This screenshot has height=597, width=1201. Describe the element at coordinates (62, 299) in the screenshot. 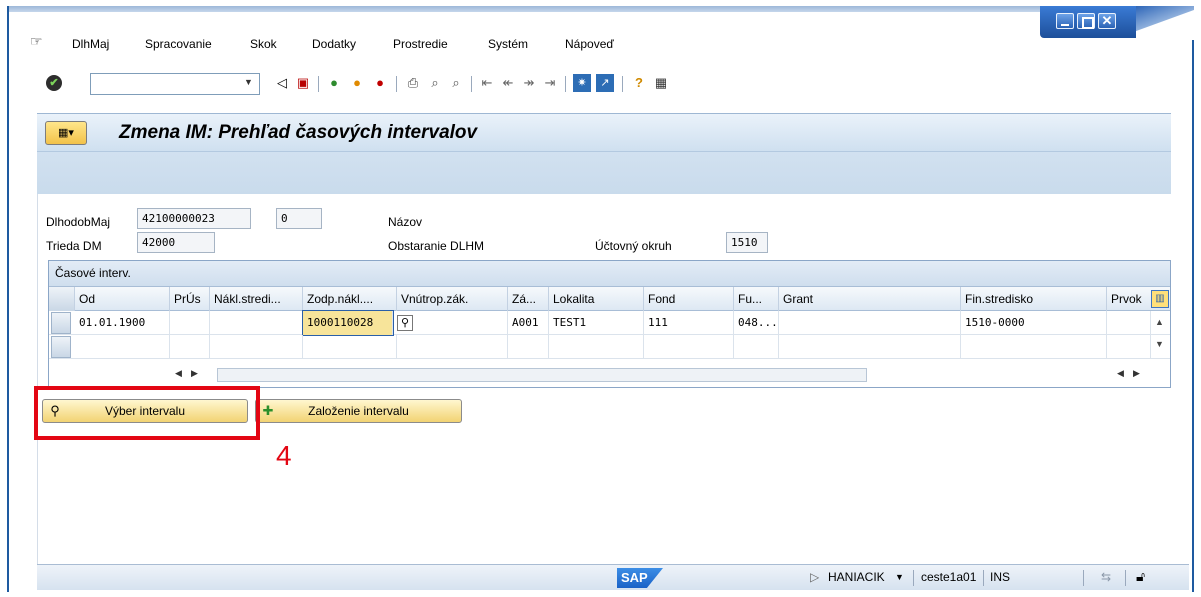

I see `select-all-cell` at that location.